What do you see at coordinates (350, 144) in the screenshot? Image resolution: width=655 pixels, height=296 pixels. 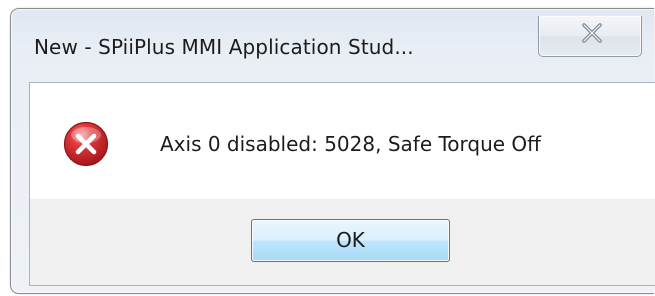 I see `error-message: Axis 0 disabled: 5028, Safe Torque Off` at bounding box center [350, 144].